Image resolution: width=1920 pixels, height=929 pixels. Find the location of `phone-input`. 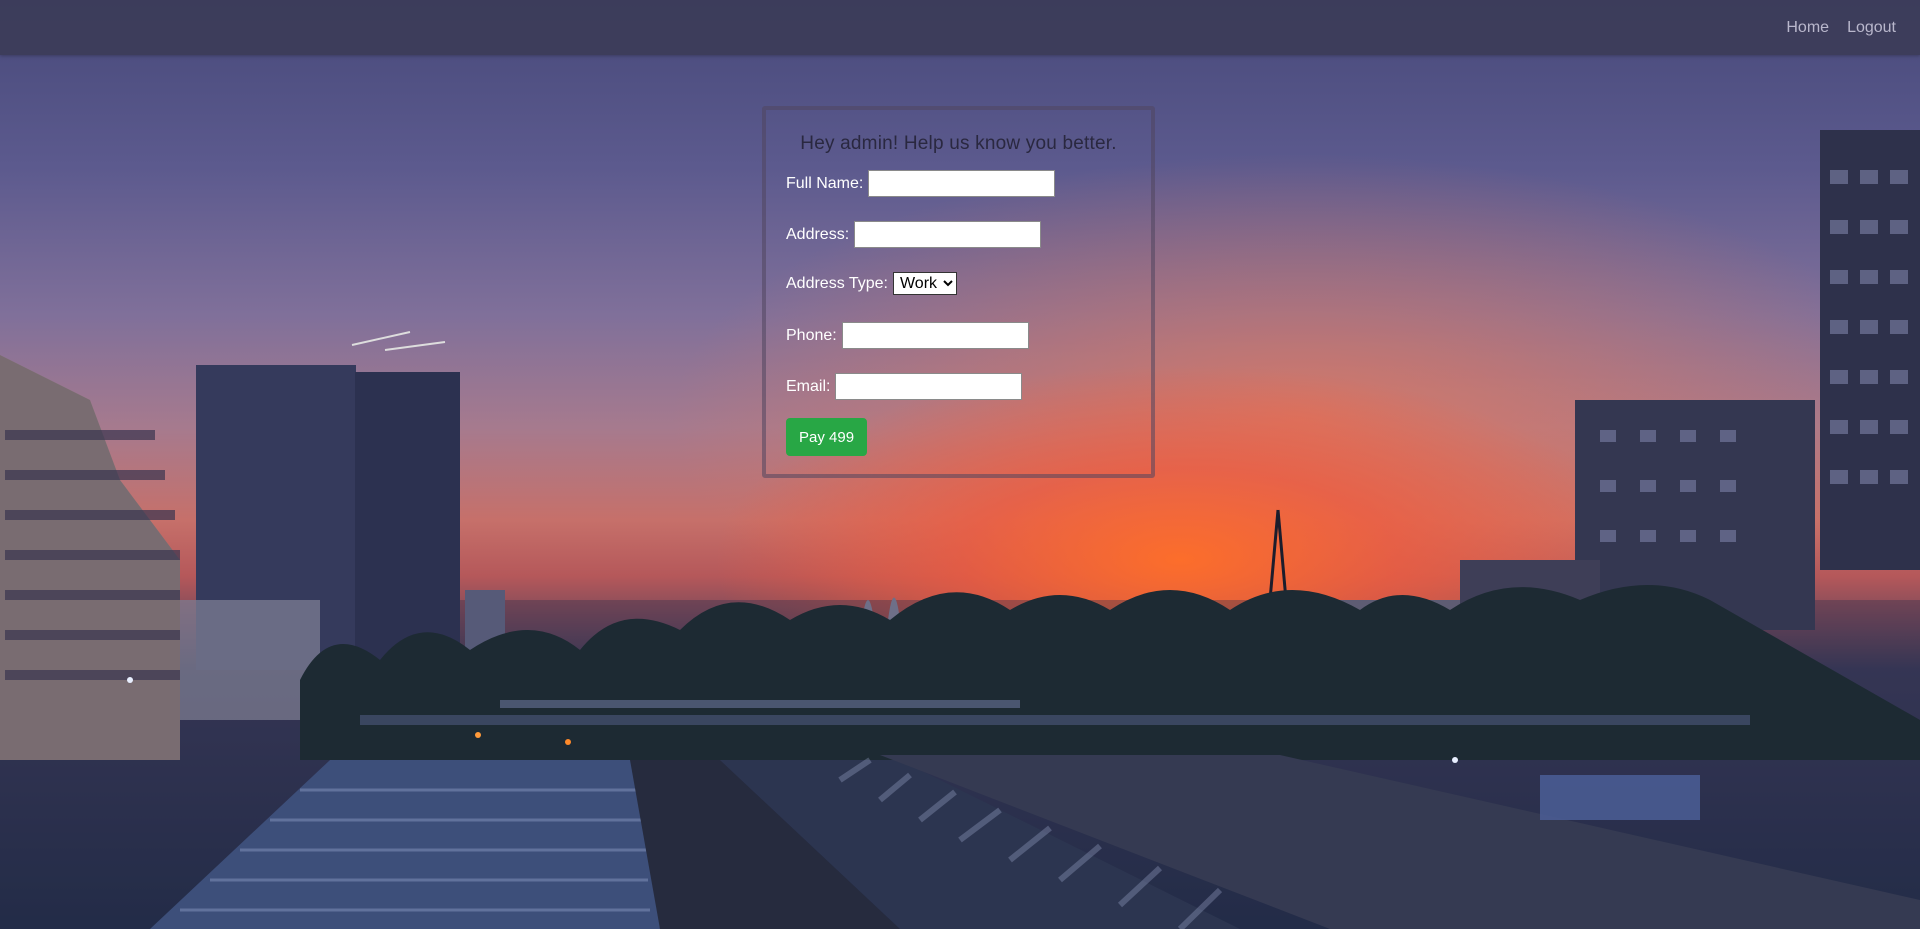

phone-input is located at coordinates (935, 335).